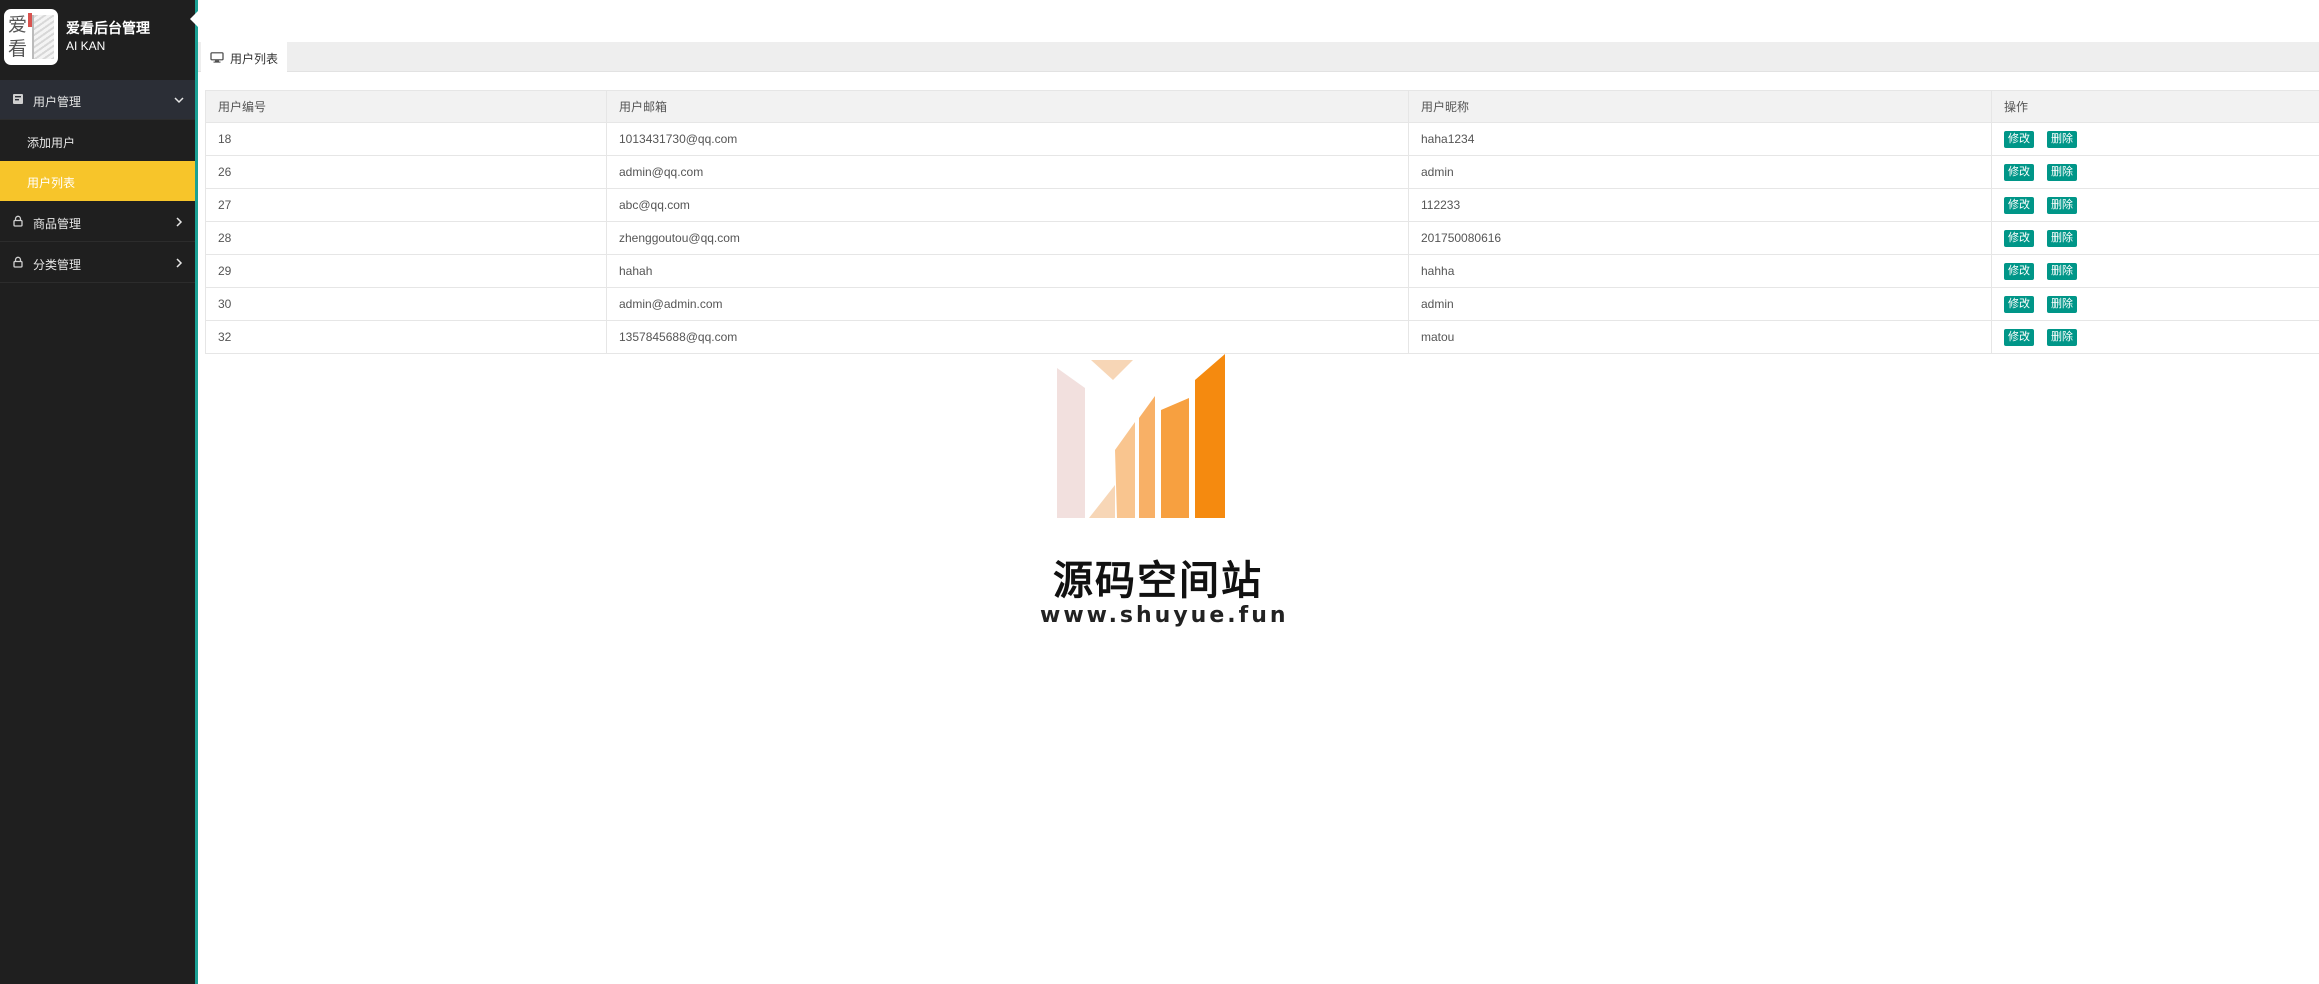  I want to click on cell-user-email: abc@qq.com, so click(1007, 205).